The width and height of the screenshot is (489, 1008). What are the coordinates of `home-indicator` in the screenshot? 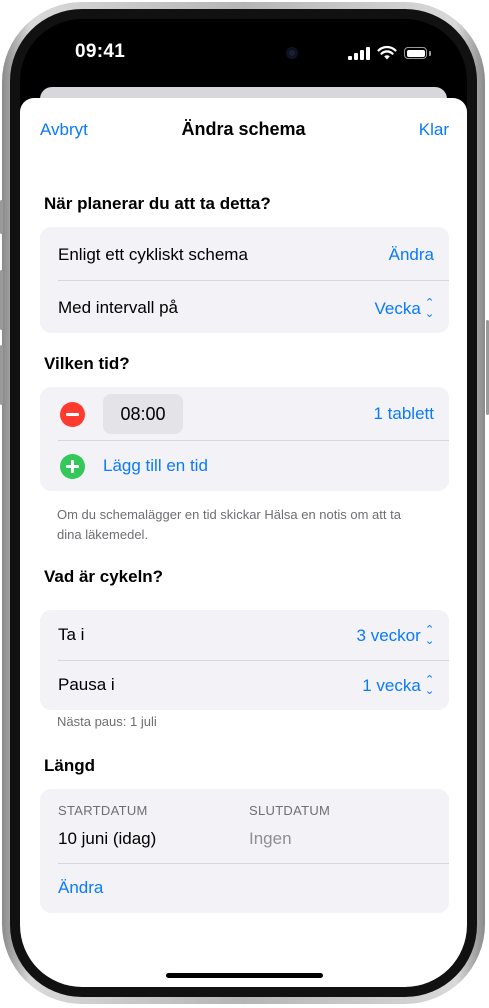 It's located at (244, 975).